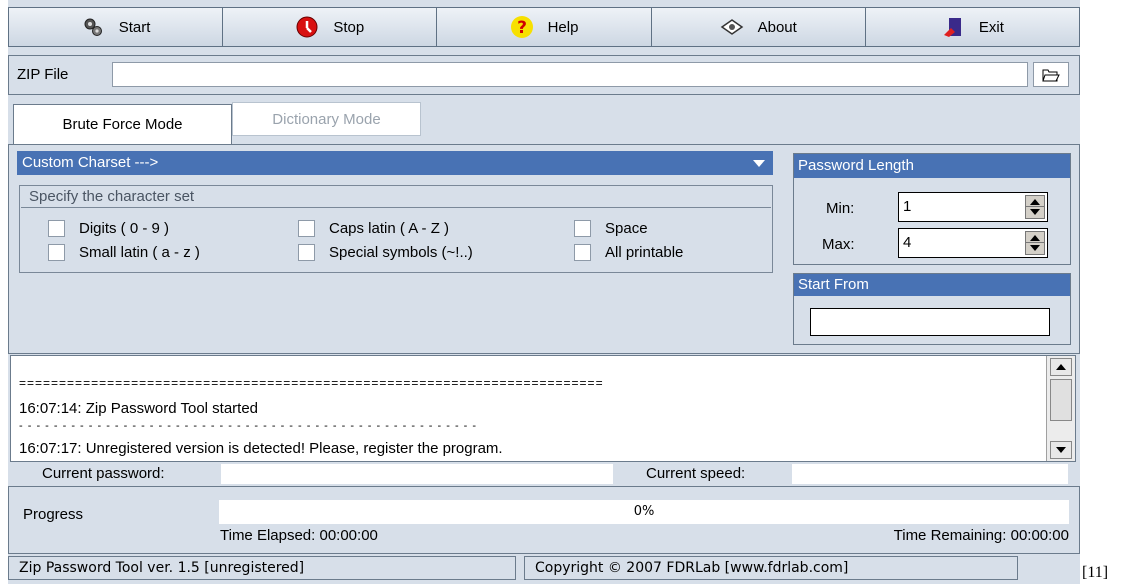 This screenshot has width=1126, height=584. What do you see at coordinates (930, 474) in the screenshot?
I see `current-speed-value` at bounding box center [930, 474].